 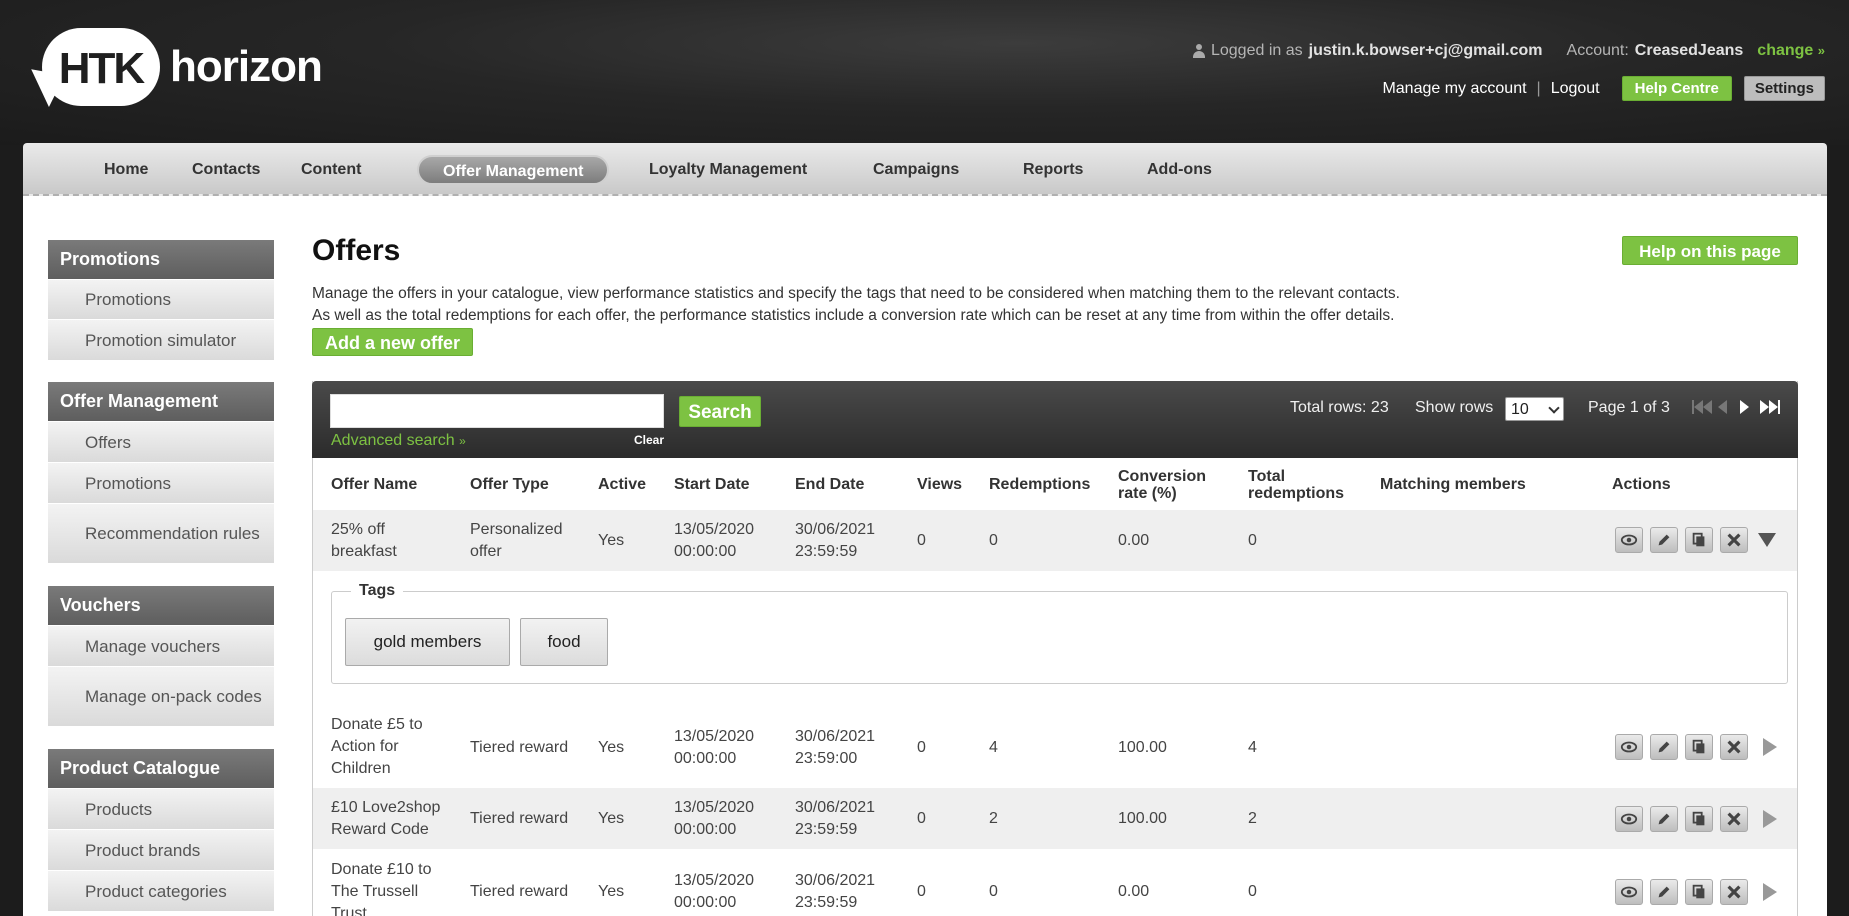 I want to click on nav-add-ons: Add-ons, so click(x=1179, y=170).